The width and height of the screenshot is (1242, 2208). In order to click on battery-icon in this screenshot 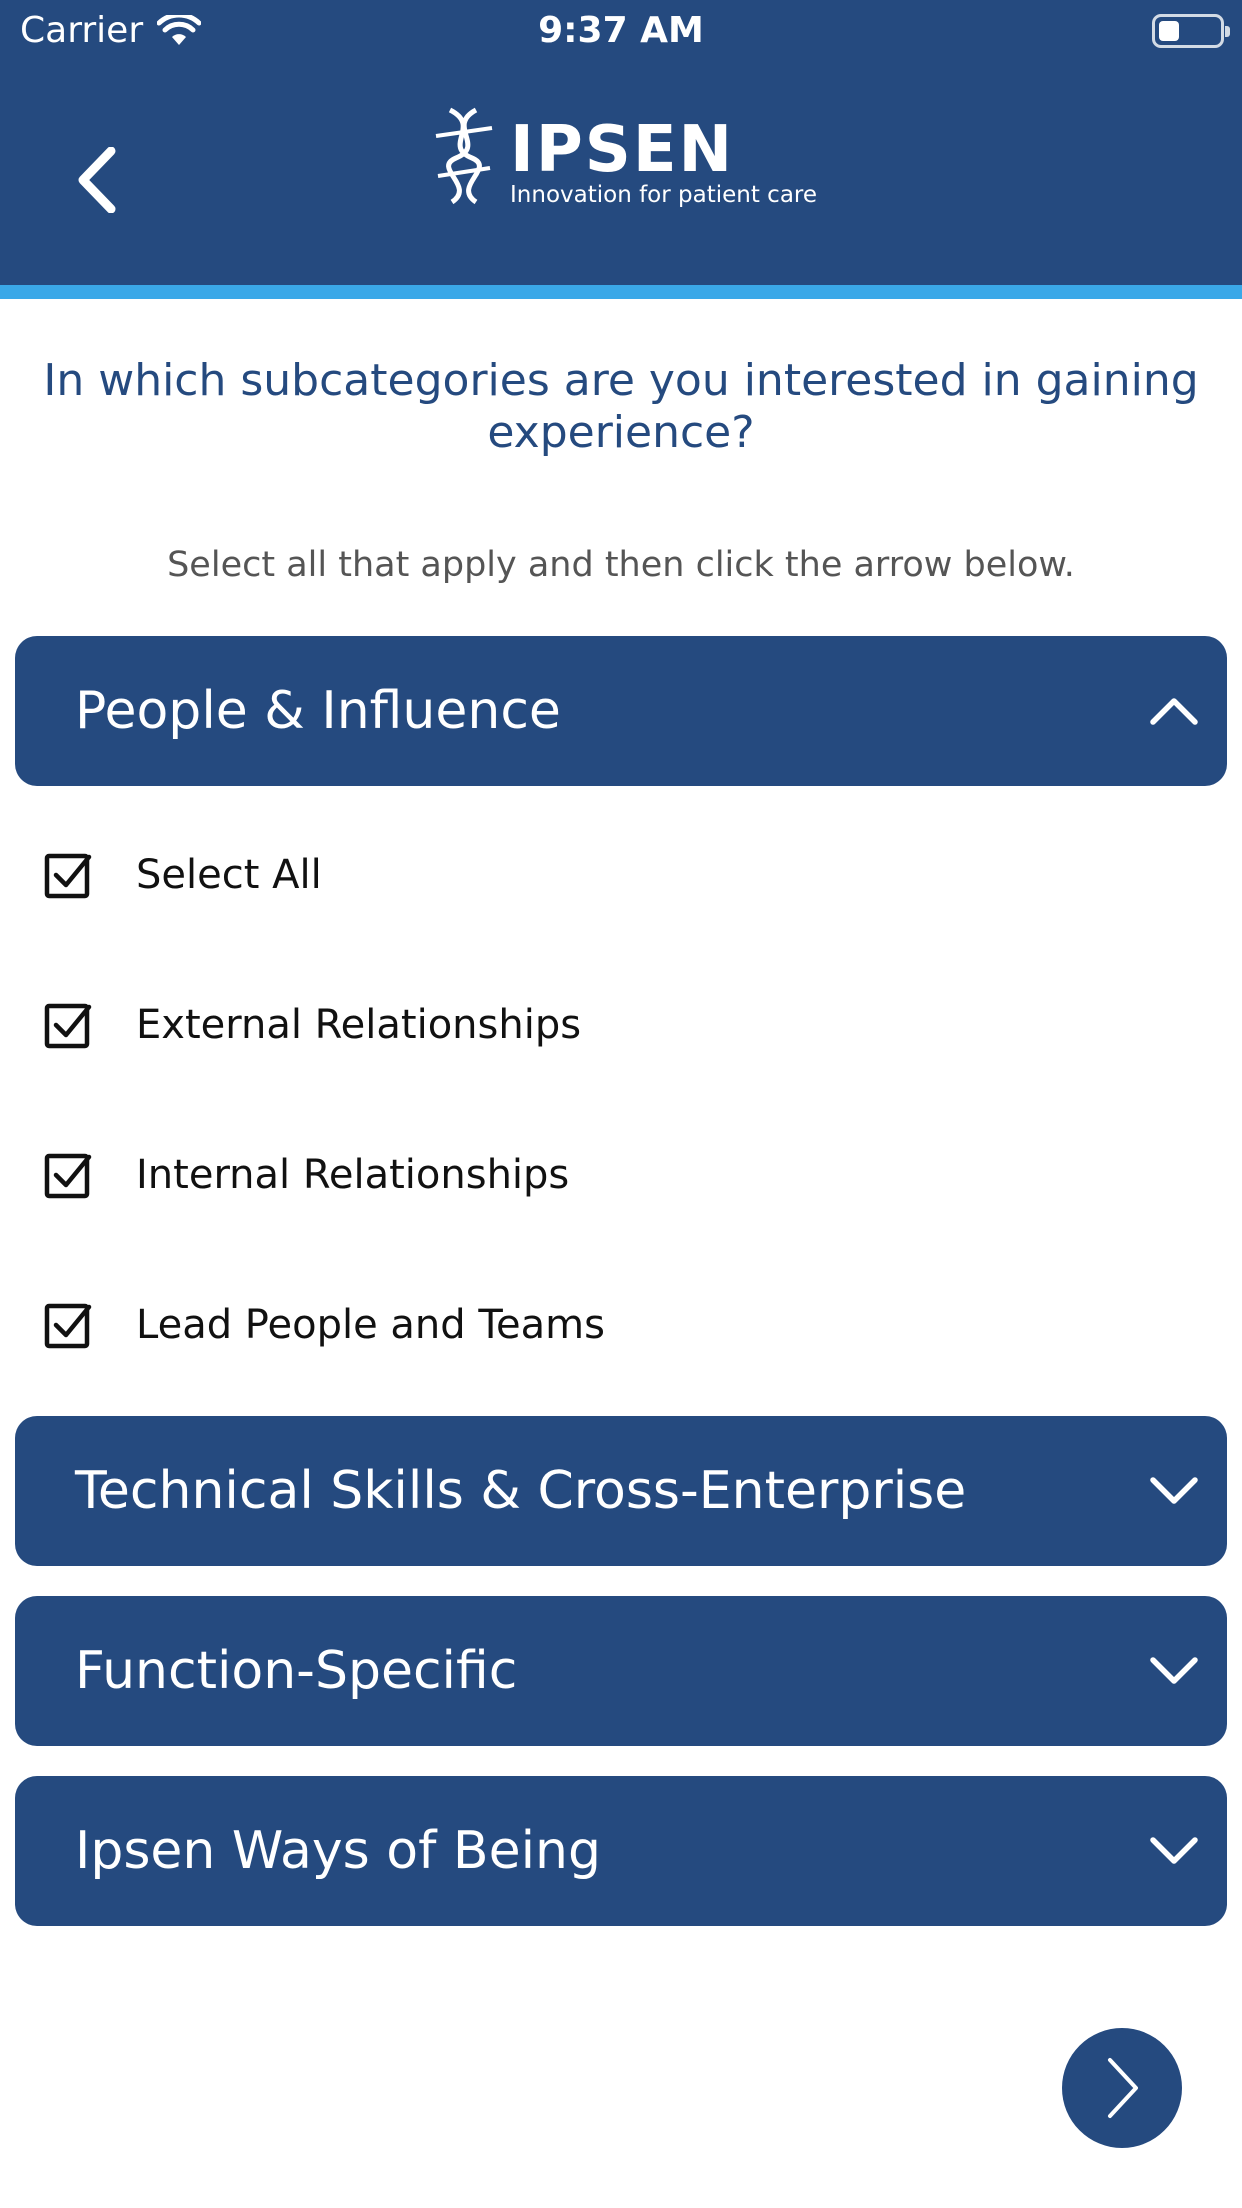, I will do `click(1191, 31)`.